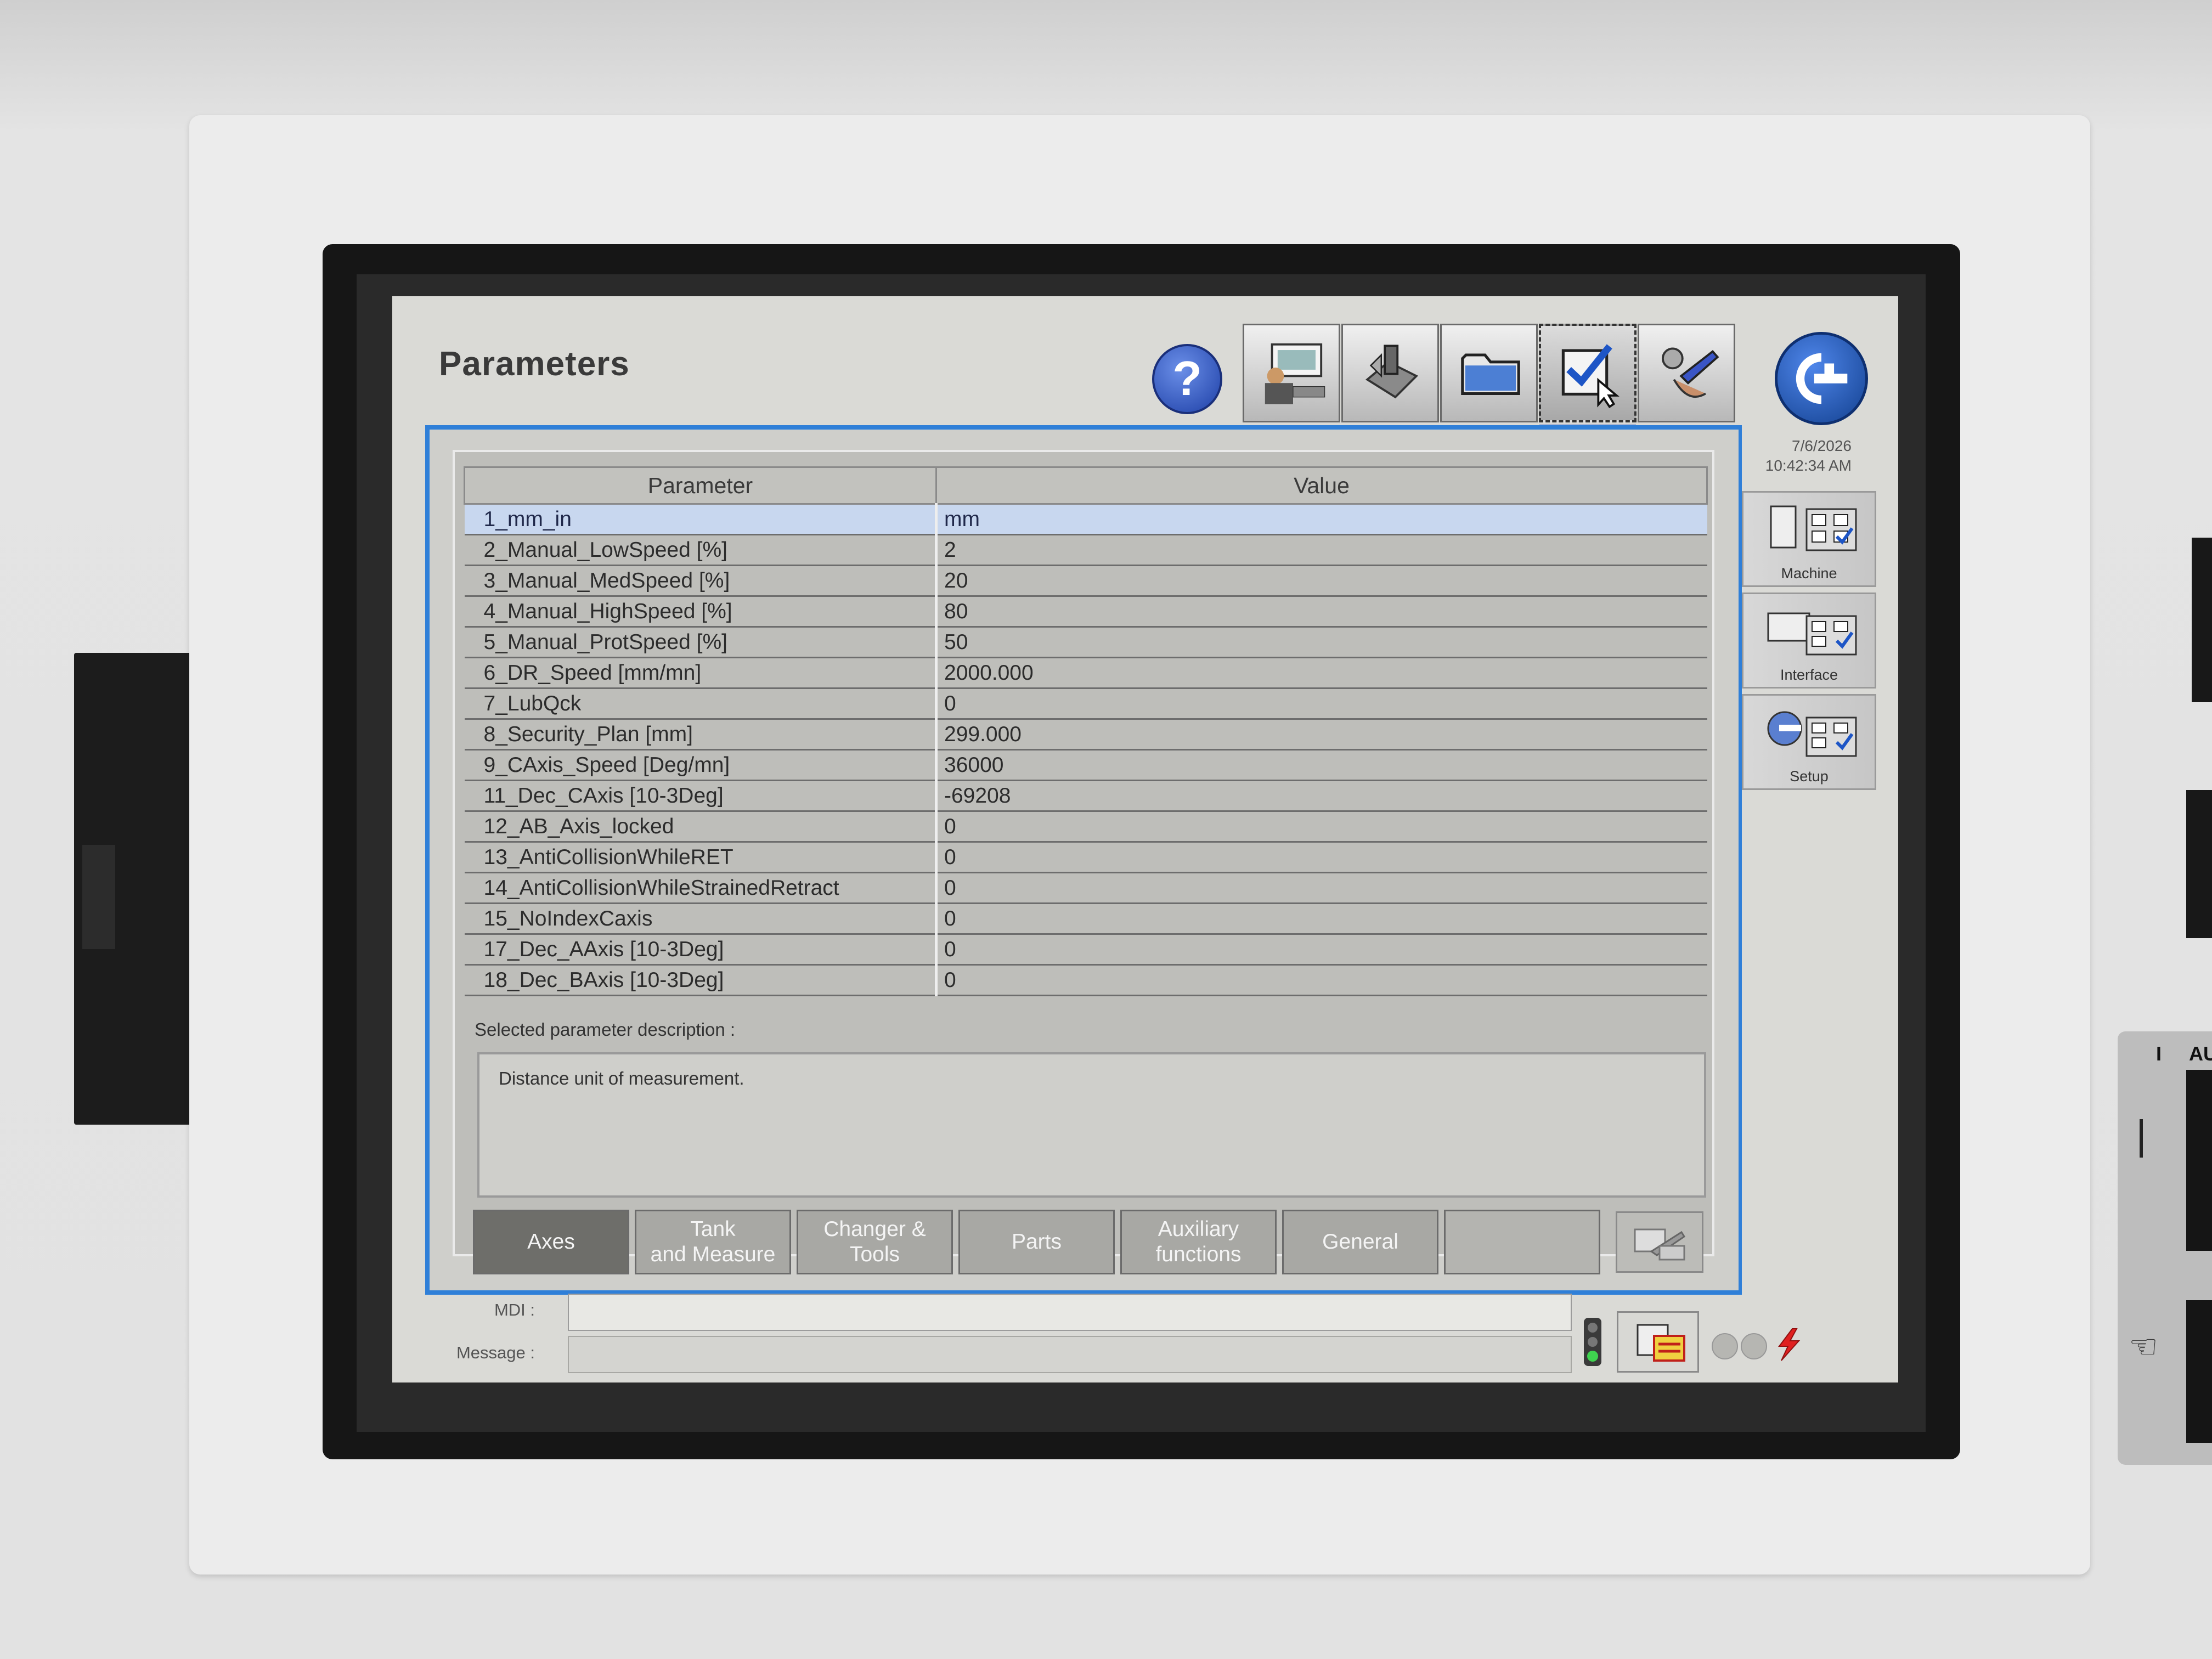 The image size is (2212, 1659). What do you see at coordinates (1809, 574) in the screenshot?
I see `side-menu-label: Machine` at bounding box center [1809, 574].